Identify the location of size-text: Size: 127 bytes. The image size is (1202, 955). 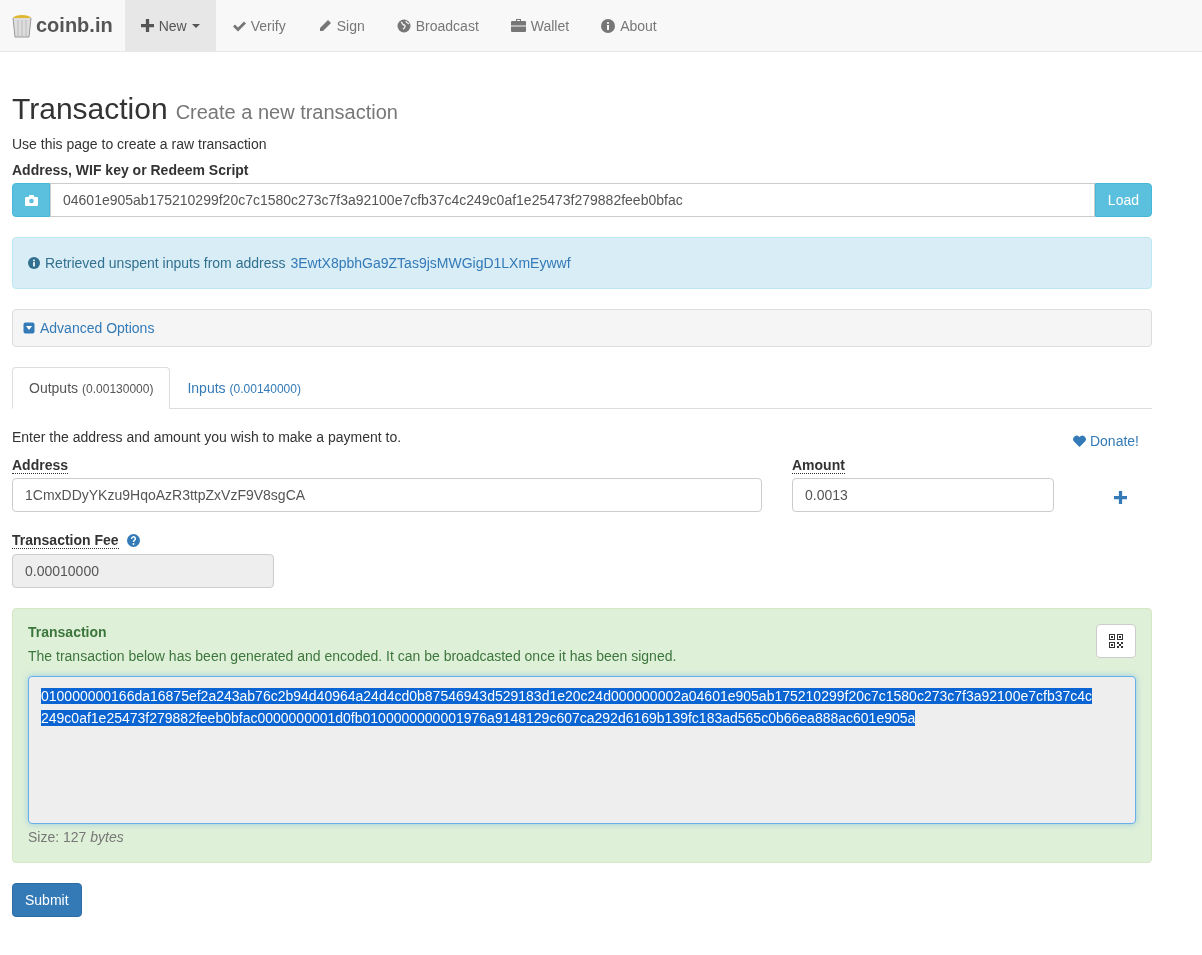
(76, 837).